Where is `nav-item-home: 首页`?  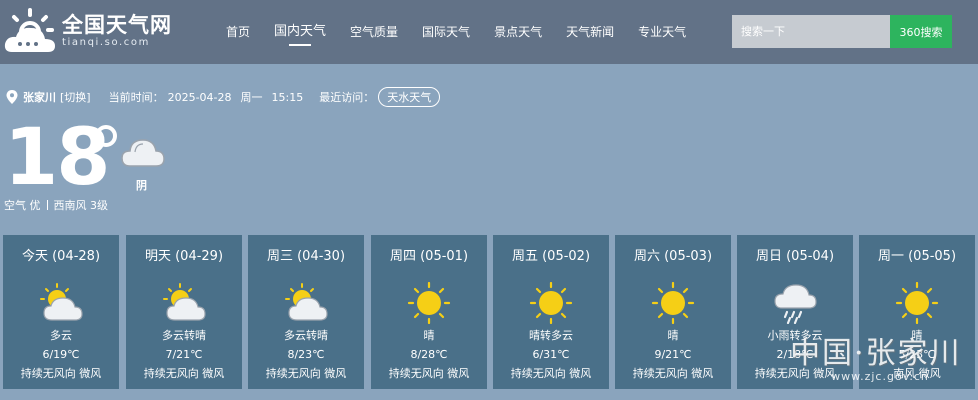 nav-item-home: 首页 is located at coordinates (238, 32).